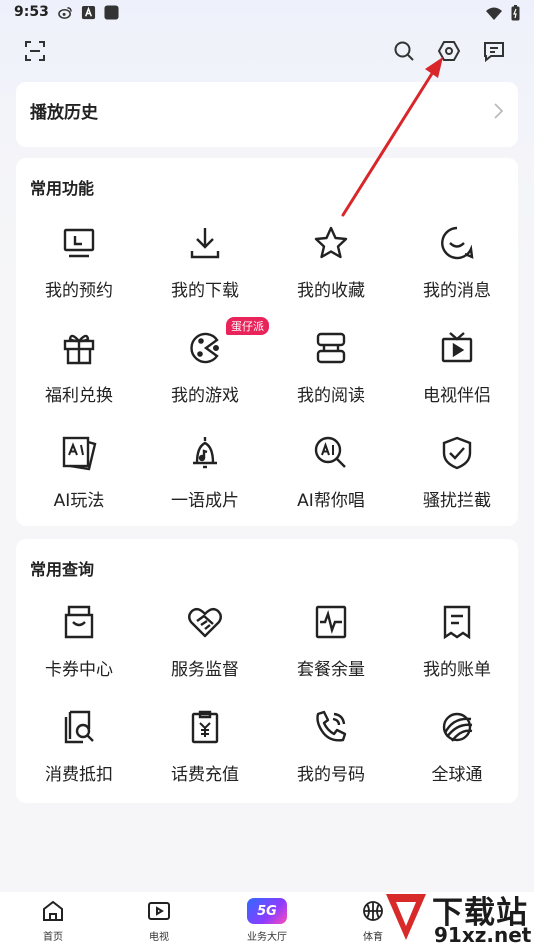 The image size is (534, 950). Describe the element at coordinates (64, 113) in the screenshot. I see `history-title: 播放历史` at that location.